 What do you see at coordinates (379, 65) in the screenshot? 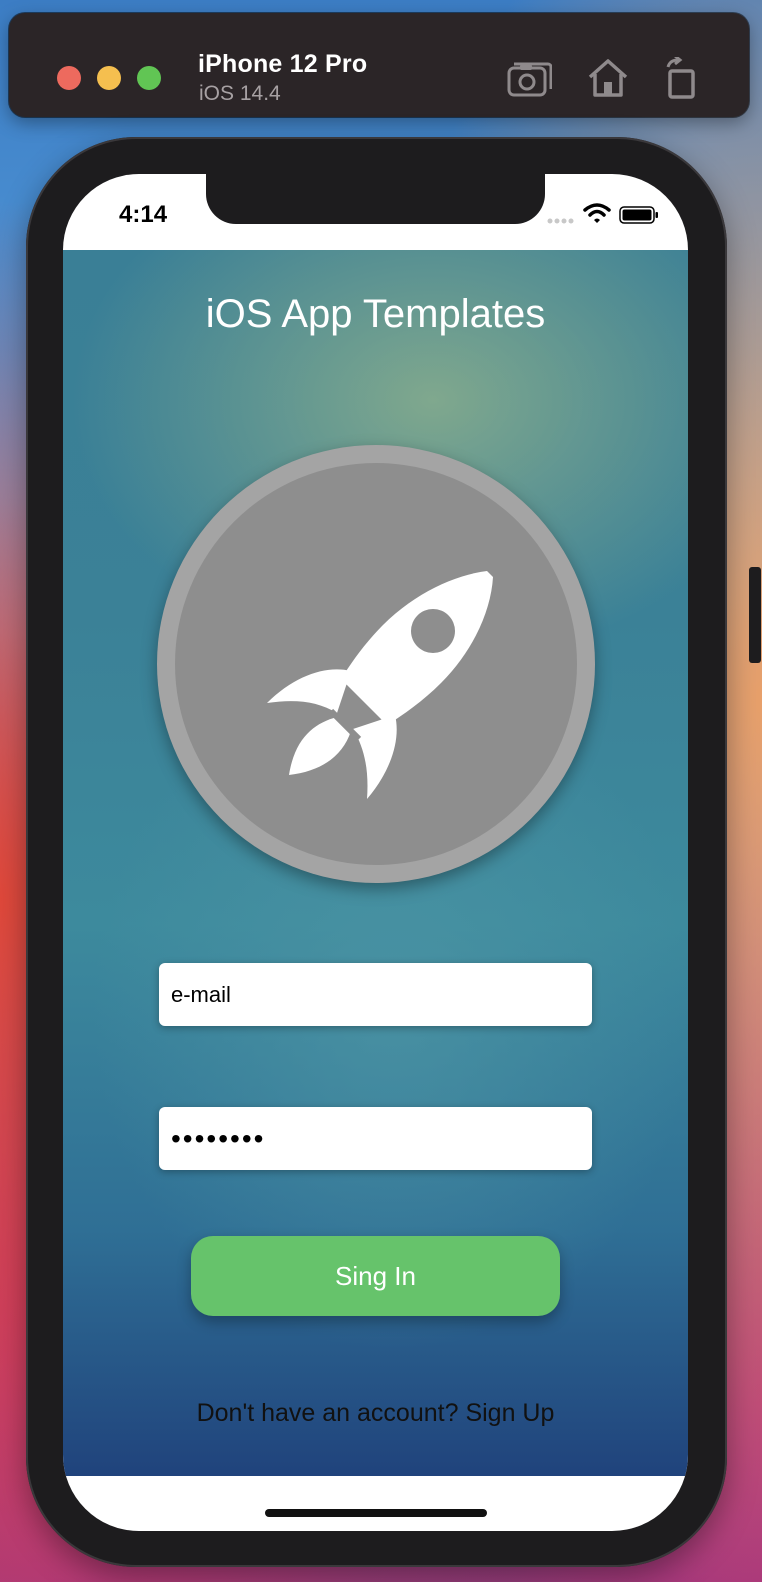
I see `simulator-title-bar: iPhone 12 Pro iOS 14.4` at bounding box center [379, 65].